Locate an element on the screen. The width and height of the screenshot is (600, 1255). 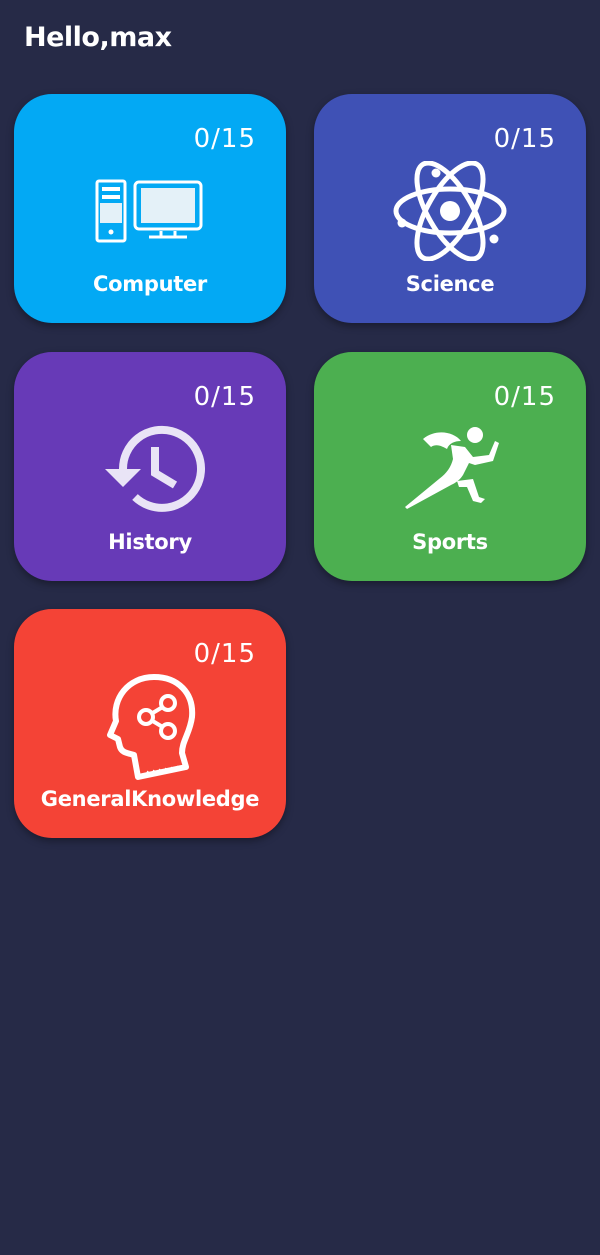
head-share-icon is located at coordinates (150, 726).